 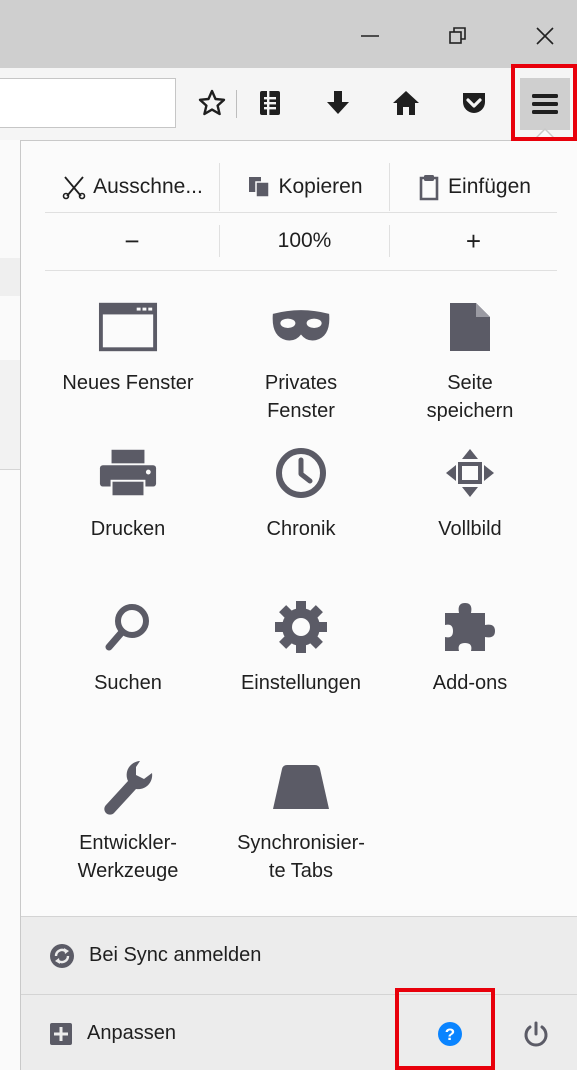 What do you see at coordinates (301, 787) in the screenshot?
I see `synced-tabs-icon` at bounding box center [301, 787].